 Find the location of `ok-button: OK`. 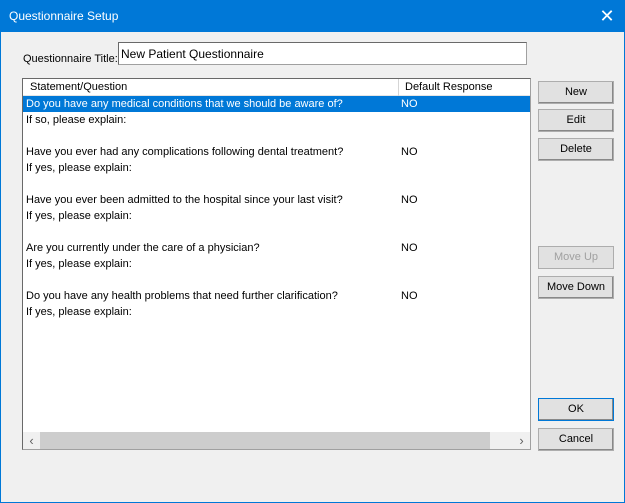

ok-button: OK is located at coordinates (576, 409).